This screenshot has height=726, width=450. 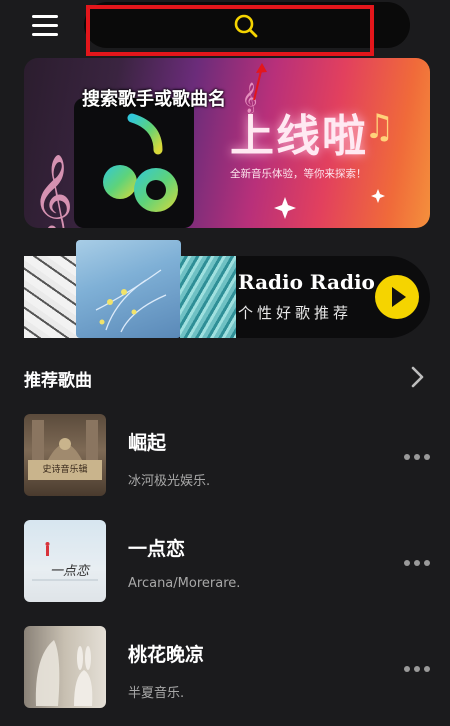 What do you see at coordinates (295, 313) in the screenshot?
I see `radio-subtitle: 个性好歌推荐` at bounding box center [295, 313].